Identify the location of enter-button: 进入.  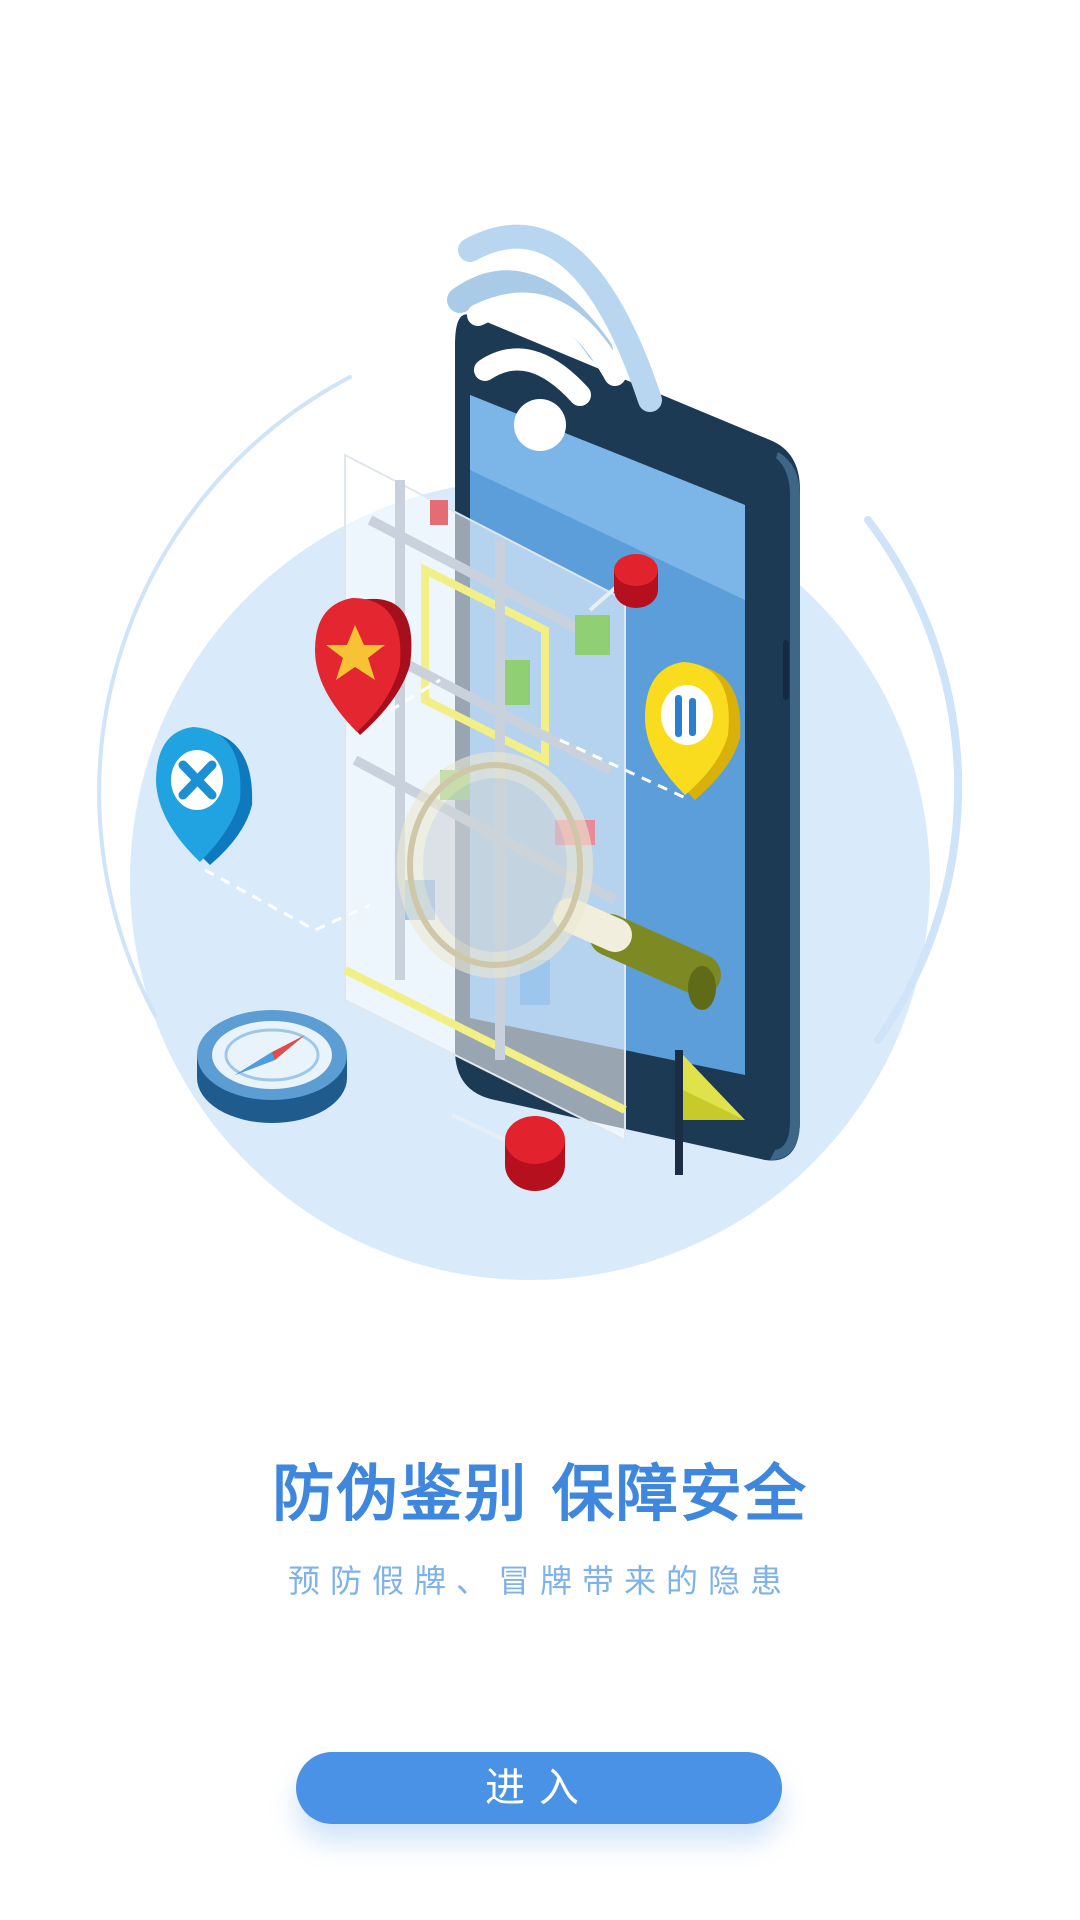
(539, 1788).